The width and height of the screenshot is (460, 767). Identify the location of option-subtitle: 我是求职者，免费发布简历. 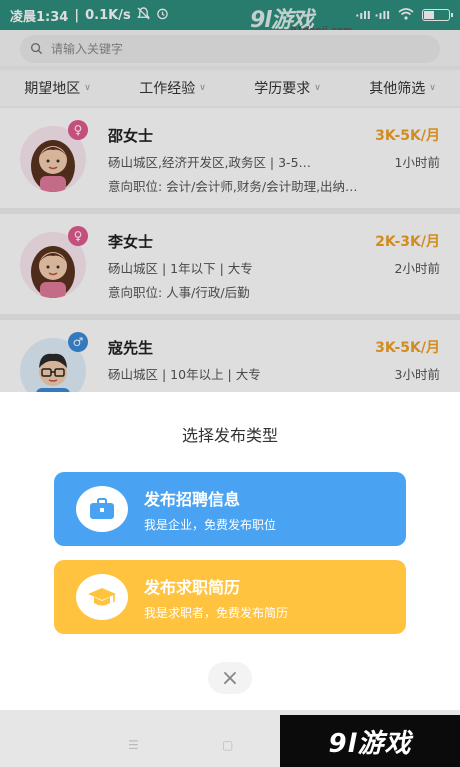
(216, 613).